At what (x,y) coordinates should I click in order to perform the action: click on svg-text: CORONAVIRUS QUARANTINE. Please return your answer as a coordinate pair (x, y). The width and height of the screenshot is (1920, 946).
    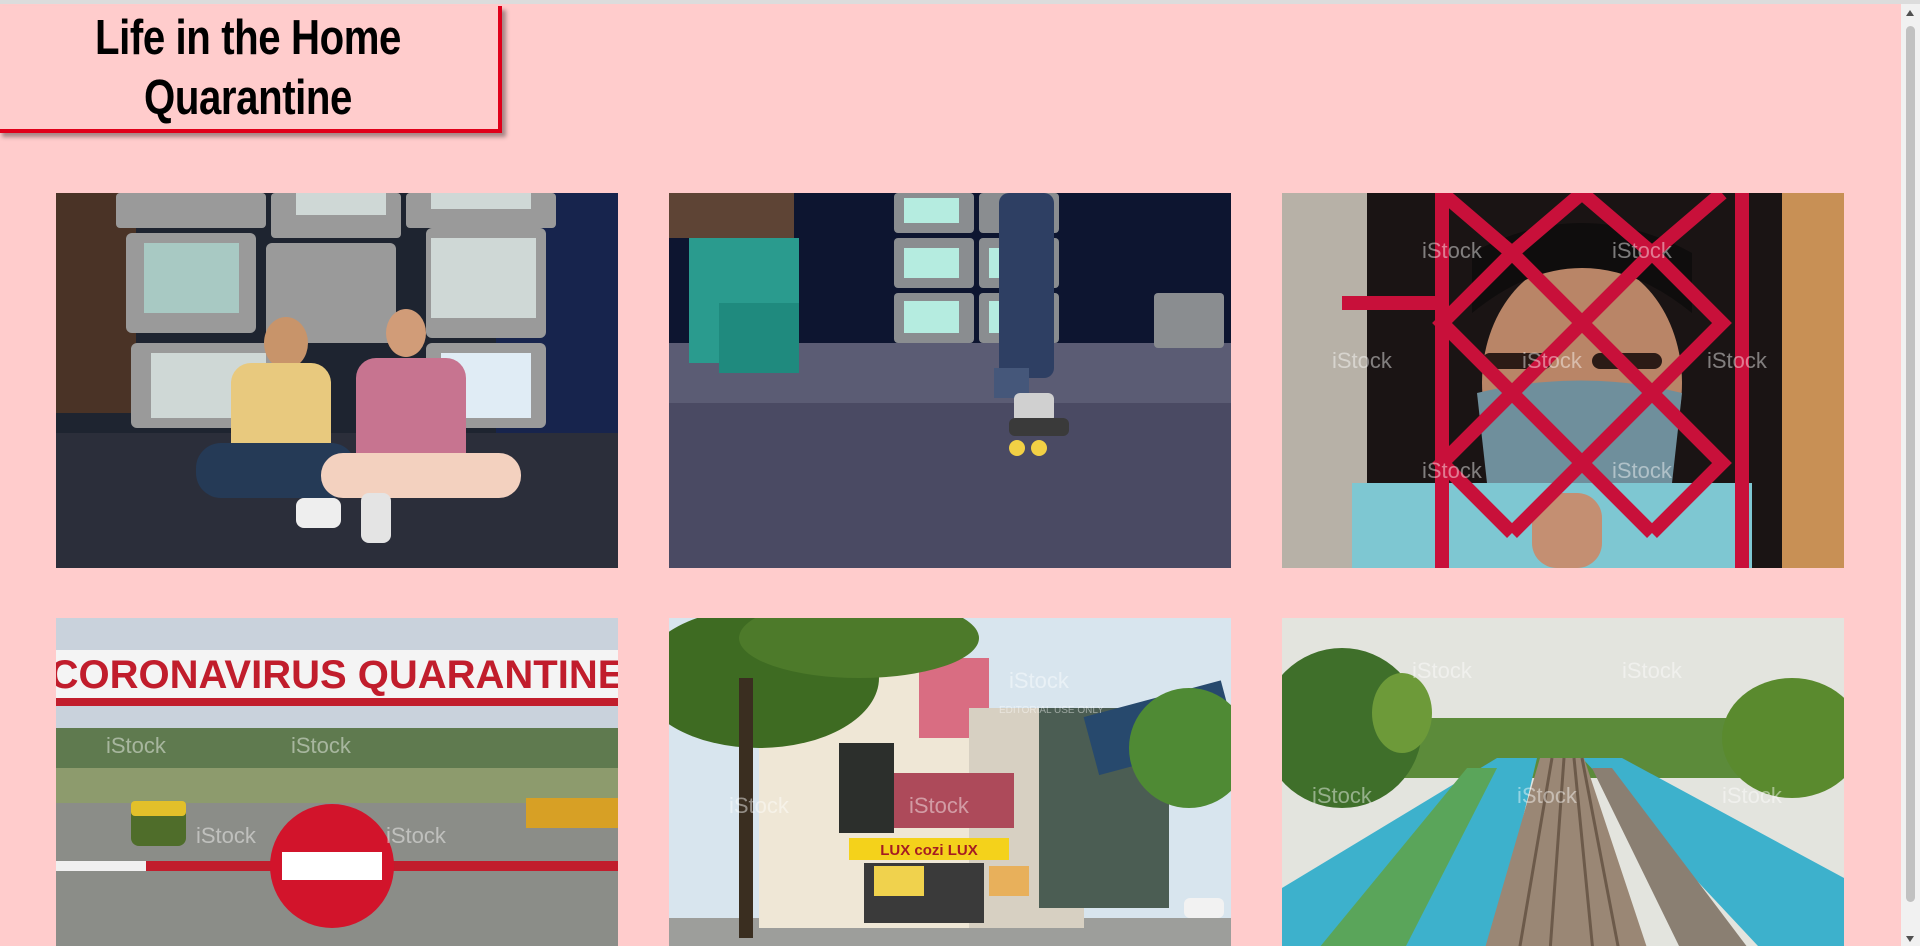
    Looking at the image, I should click on (337, 675).